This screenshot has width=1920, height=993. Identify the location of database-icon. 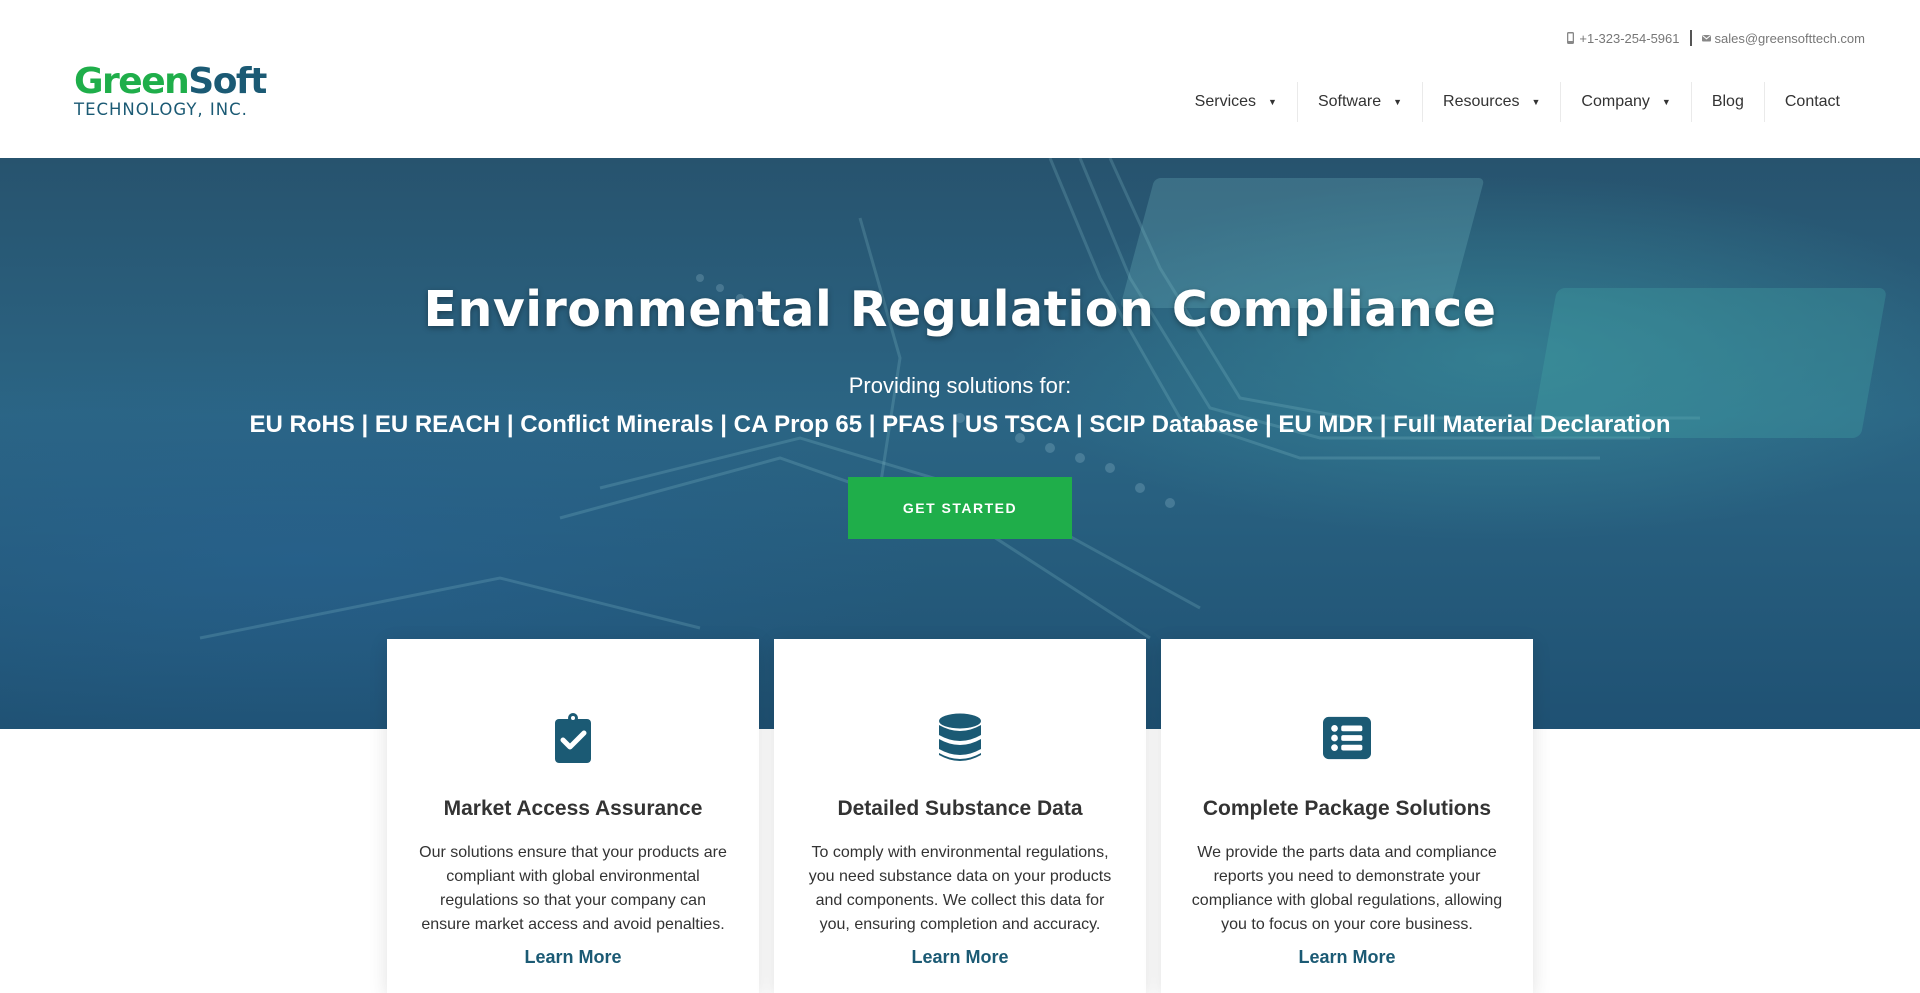
(960, 737).